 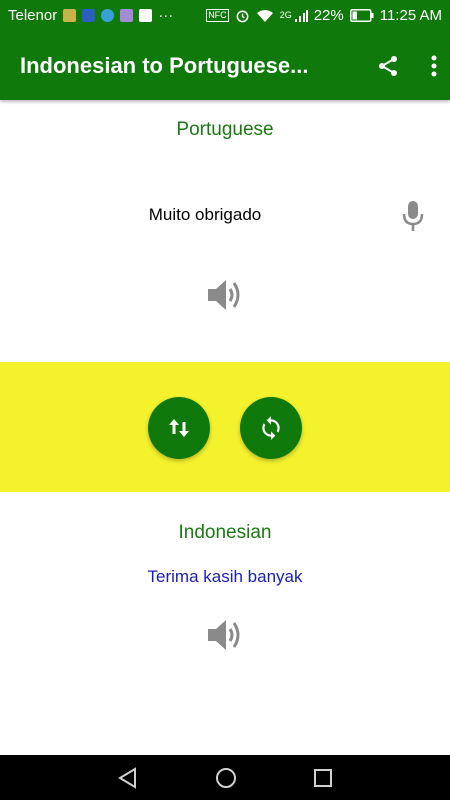 What do you see at coordinates (127, 15) in the screenshot?
I see `gallery-notification-icon` at bounding box center [127, 15].